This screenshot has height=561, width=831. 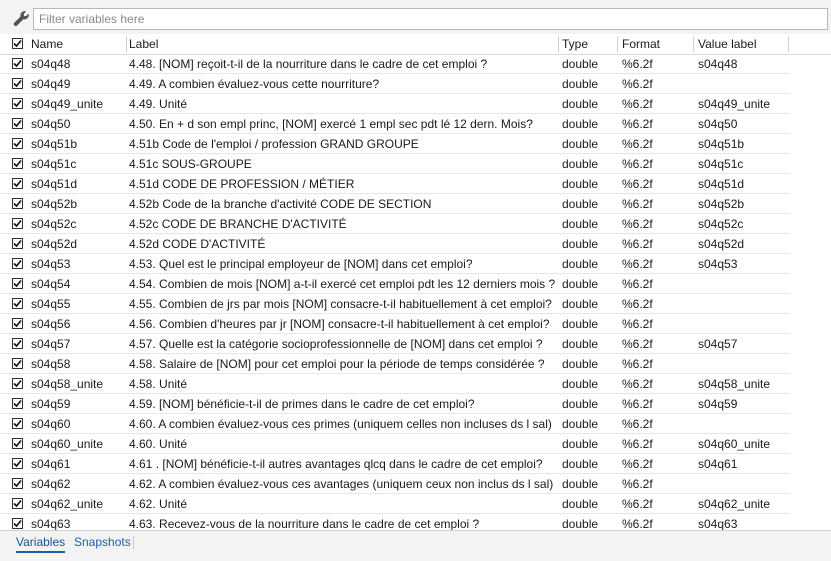 What do you see at coordinates (22, 19) in the screenshot?
I see `wrench-icon` at bounding box center [22, 19].